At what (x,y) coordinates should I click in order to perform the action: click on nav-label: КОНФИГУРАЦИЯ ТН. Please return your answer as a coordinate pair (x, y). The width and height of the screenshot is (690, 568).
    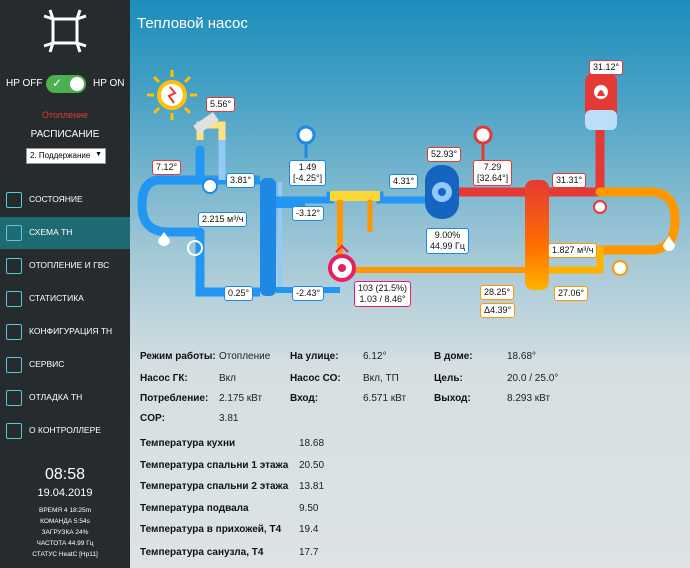
    Looking at the image, I should click on (71, 331).